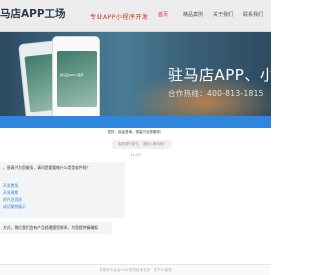 Image resolution: width=320 pixels, height=275 pixels. Describe the element at coordinates (12, 200) in the screenshot. I see `quick-link-qualification: 的开发资质` at that location.